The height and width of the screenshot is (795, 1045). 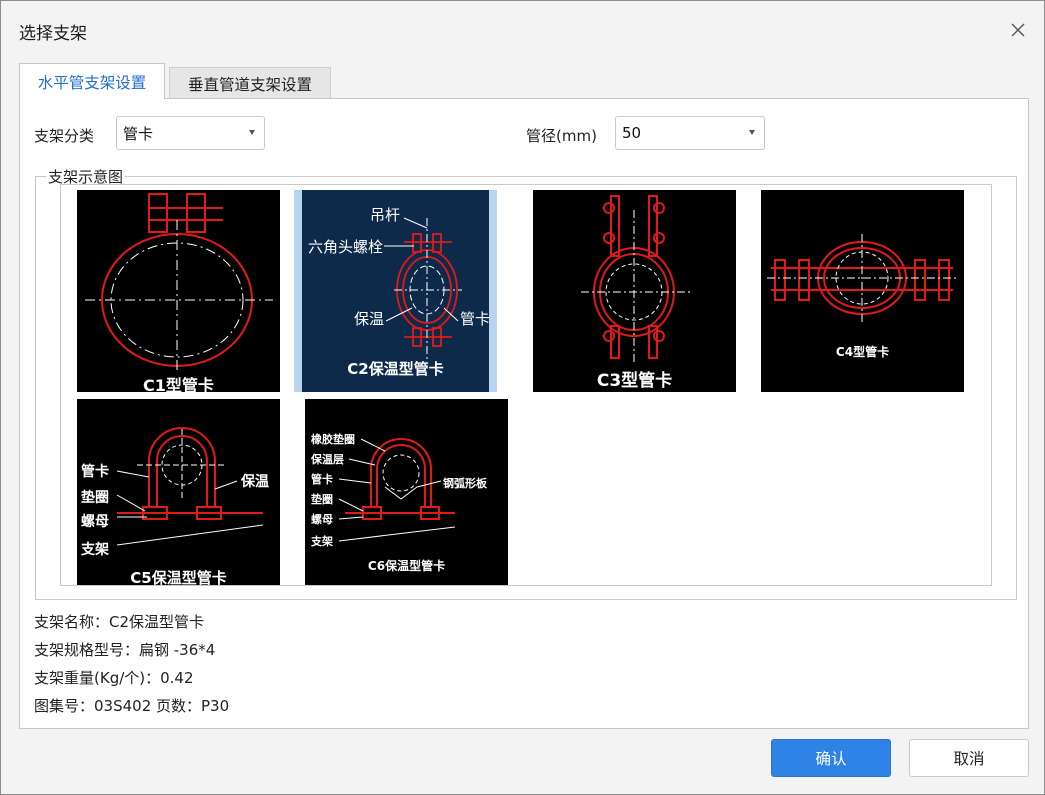 I want to click on c2-callout-clamp: 管卡, so click(x=475, y=319).